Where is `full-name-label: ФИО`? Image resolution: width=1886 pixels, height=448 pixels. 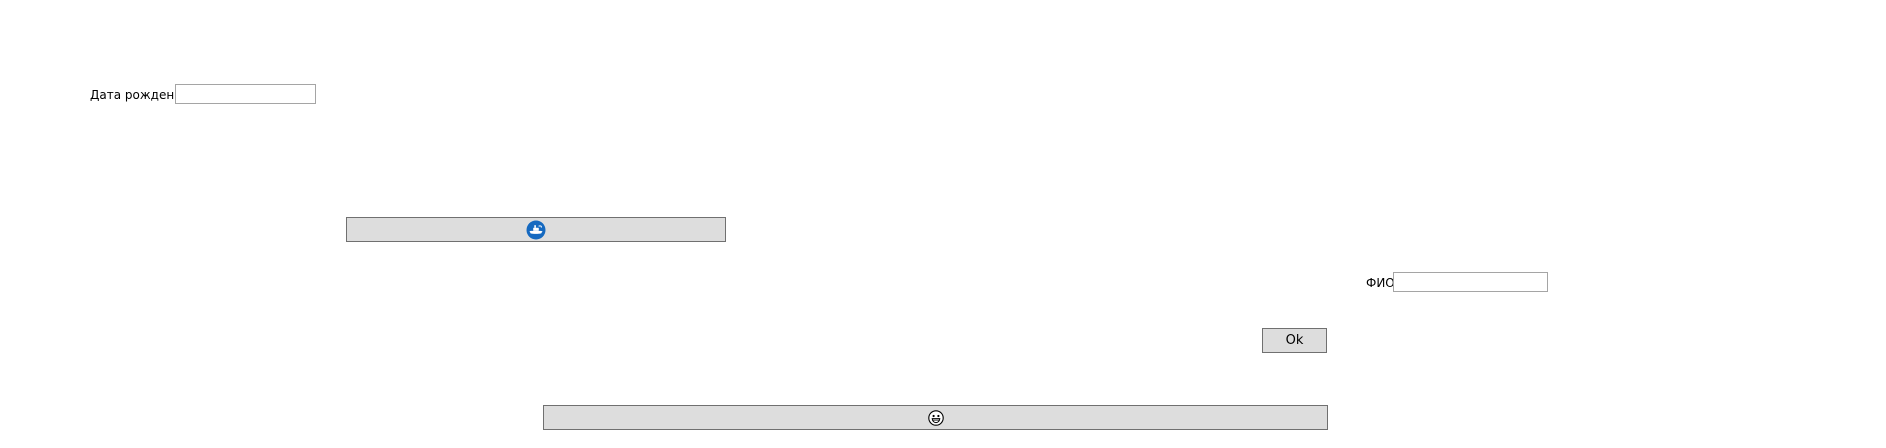 full-name-label: ФИО is located at coordinates (1380, 283).